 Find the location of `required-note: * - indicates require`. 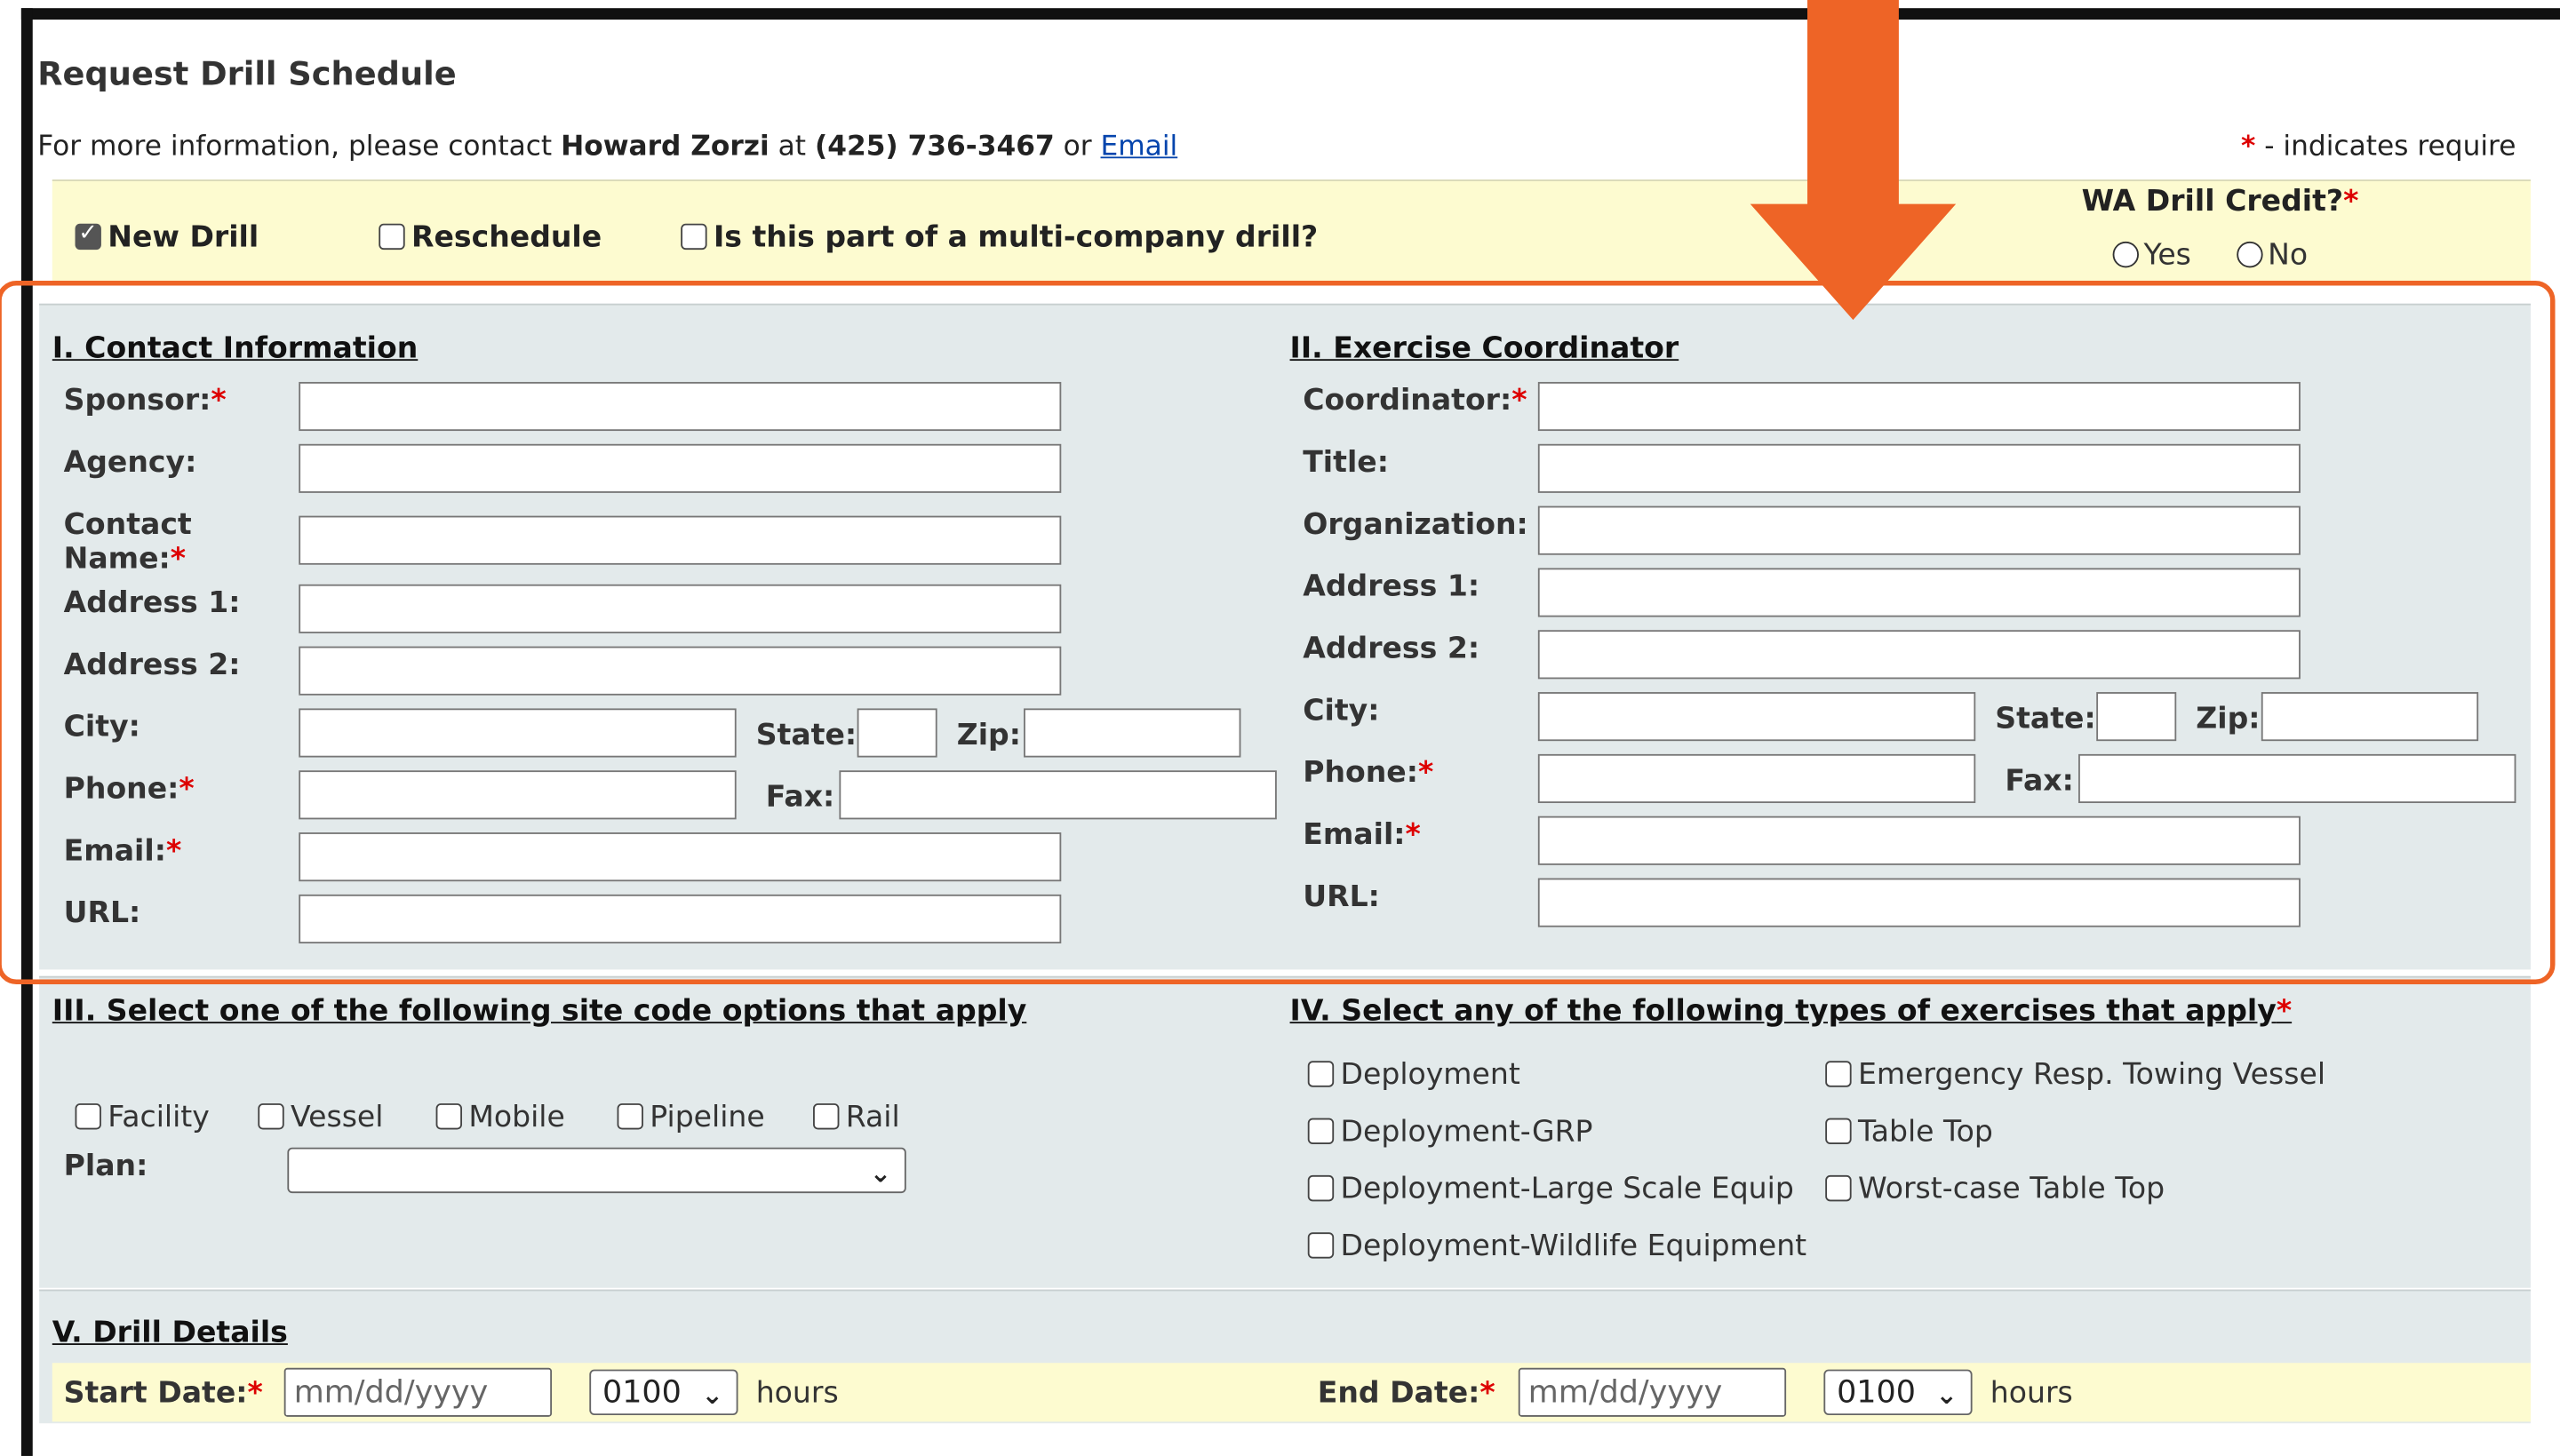

required-note: * - indicates require is located at coordinates (2379, 147).